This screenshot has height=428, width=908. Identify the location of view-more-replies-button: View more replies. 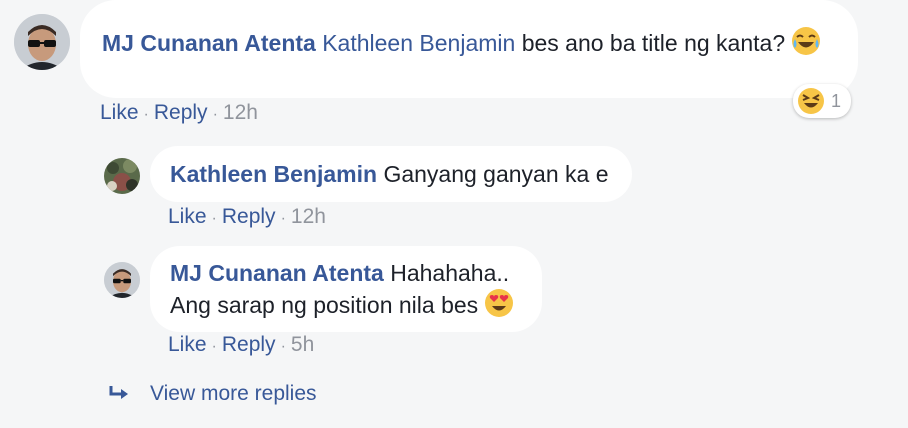
(212, 394).